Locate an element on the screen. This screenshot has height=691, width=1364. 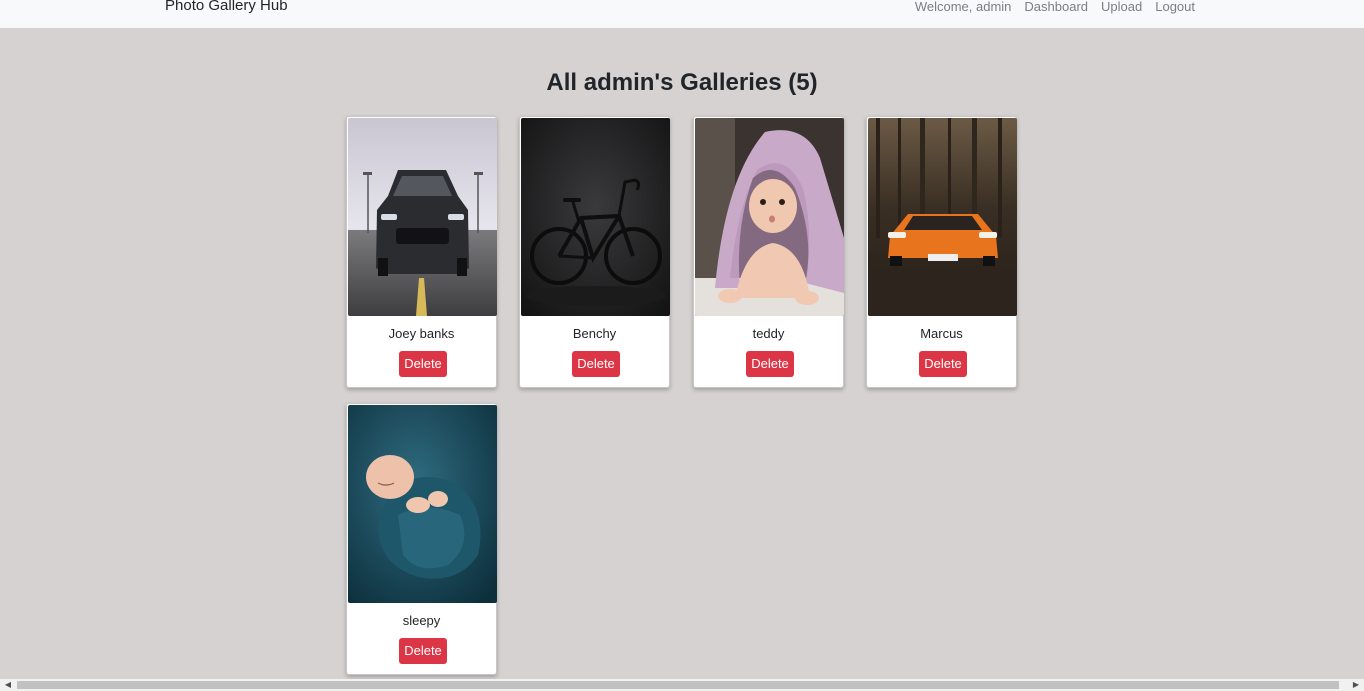
brand-link: Photo Gallery Hub is located at coordinates (226, 8).